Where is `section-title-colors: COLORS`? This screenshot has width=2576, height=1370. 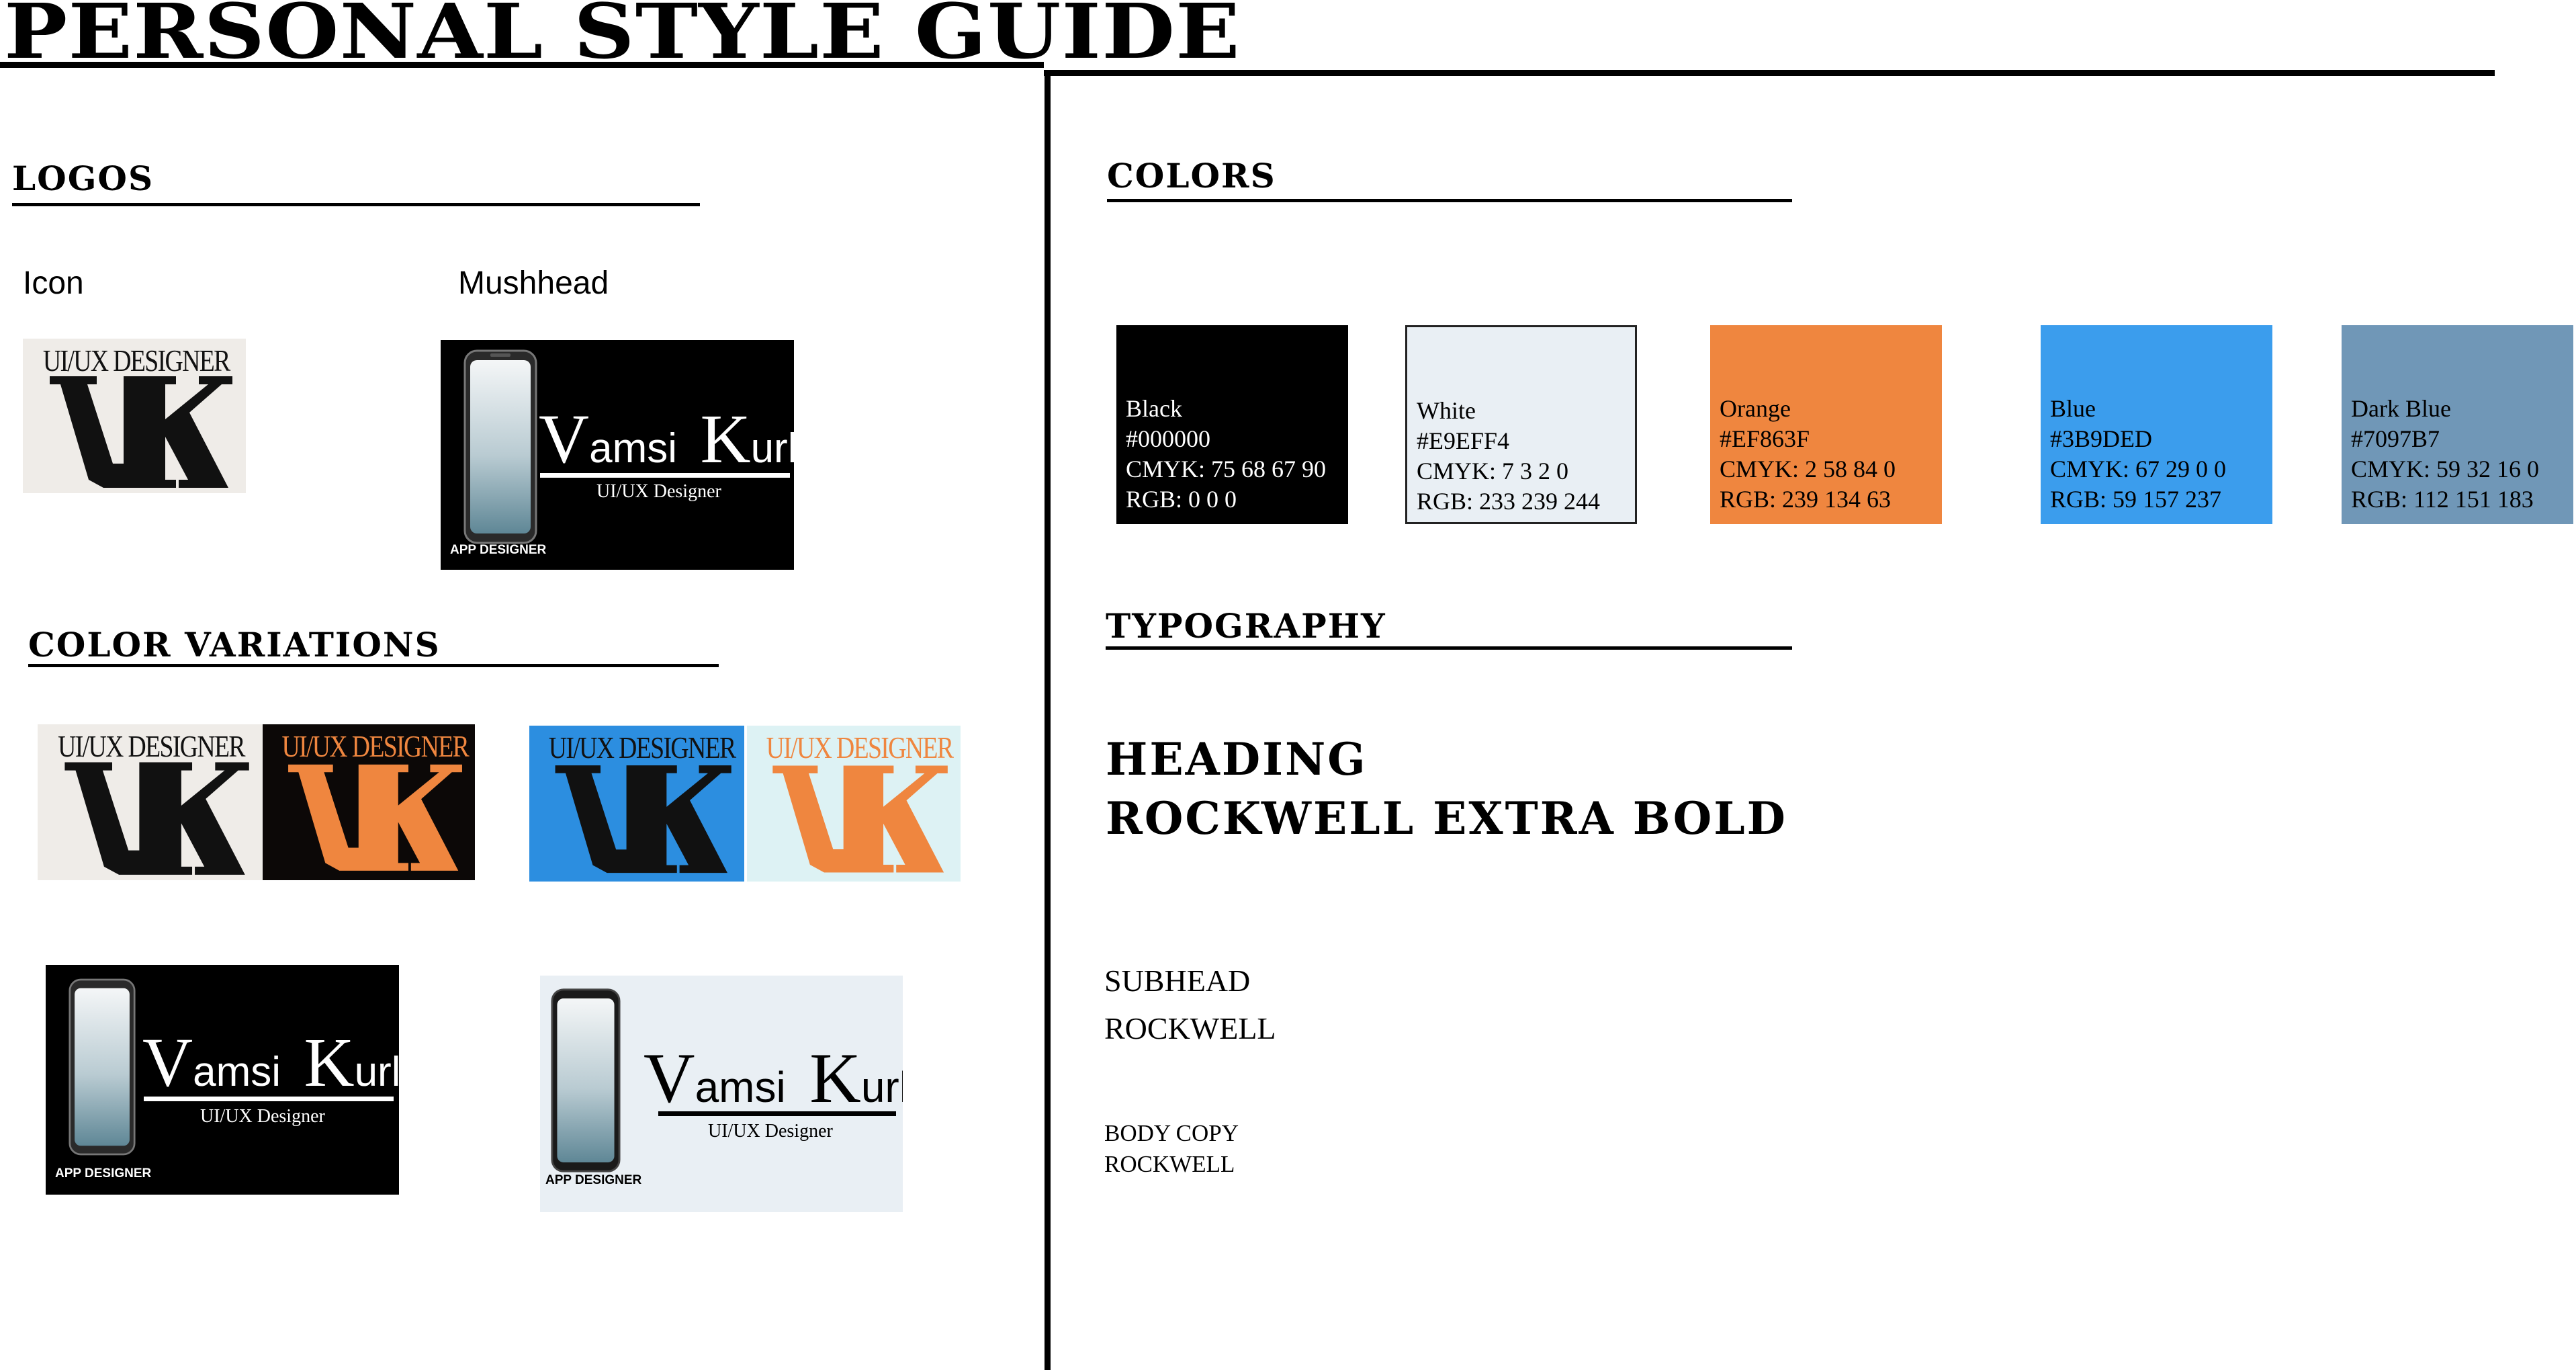
section-title-colors: COLORS is located at coordinates (1192, 176).